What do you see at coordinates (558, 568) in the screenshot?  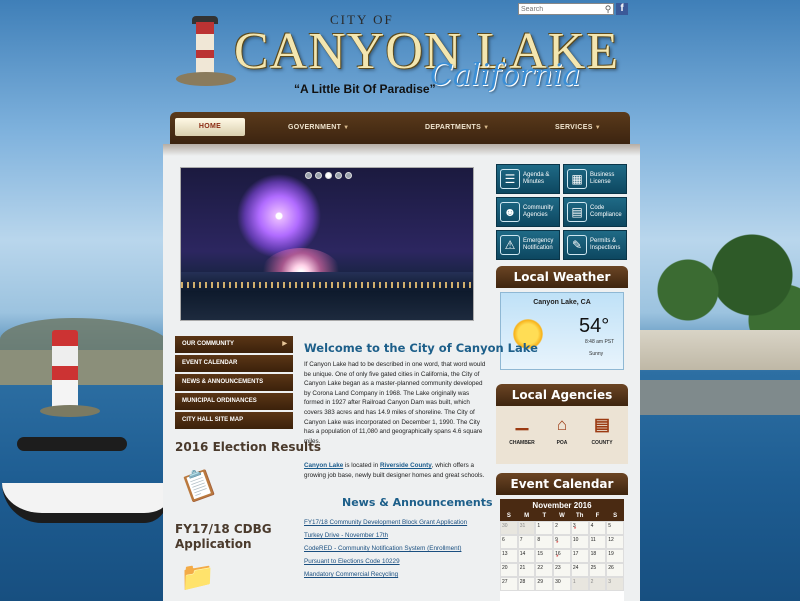 I see `calendar-day-number: 23` at bounding box center [558, 568].